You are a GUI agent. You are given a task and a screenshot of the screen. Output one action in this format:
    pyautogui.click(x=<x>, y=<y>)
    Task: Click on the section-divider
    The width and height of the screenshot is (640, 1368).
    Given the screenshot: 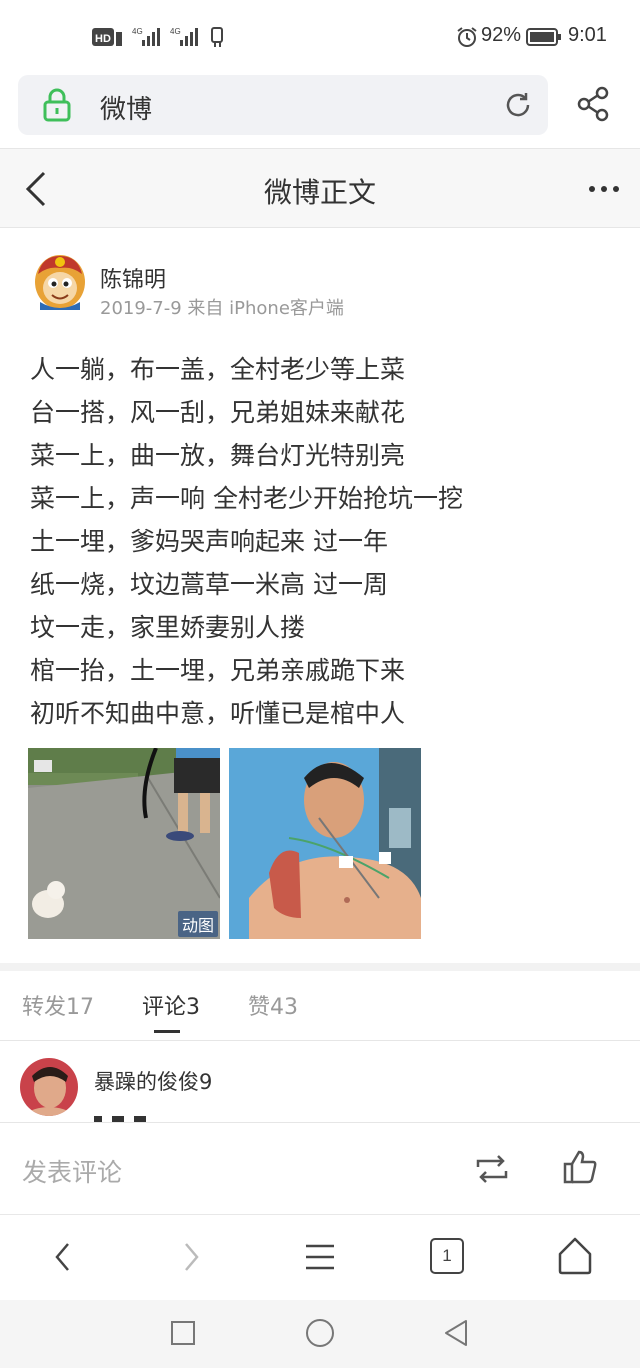 What is the action you would take?
    pyautogui.click(x=320, y=967)
    